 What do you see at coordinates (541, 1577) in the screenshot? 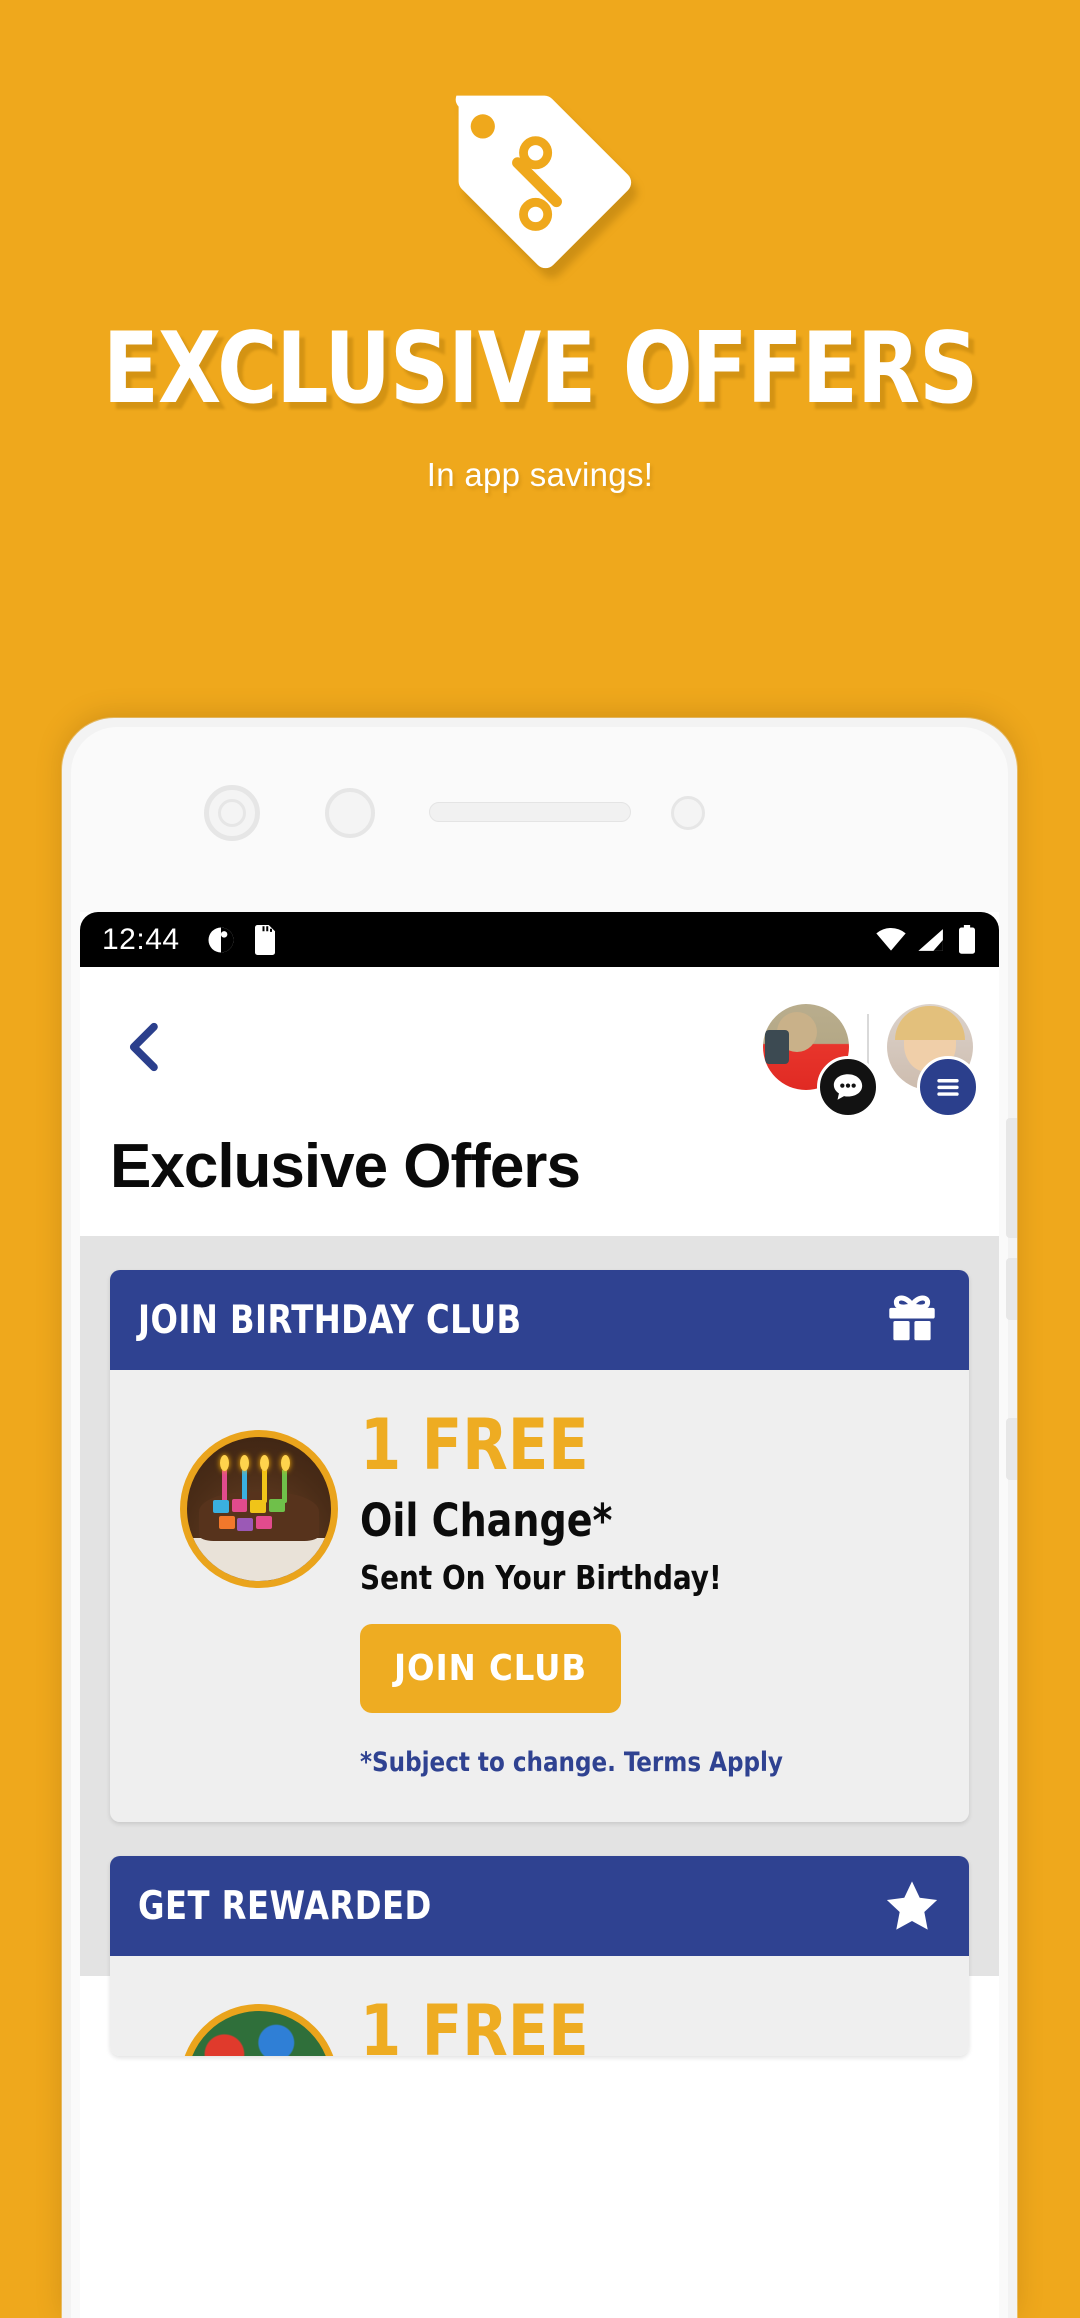
I see `offer-note-text: Sent On Your Birthday!` at bounding box center [541, 1577].